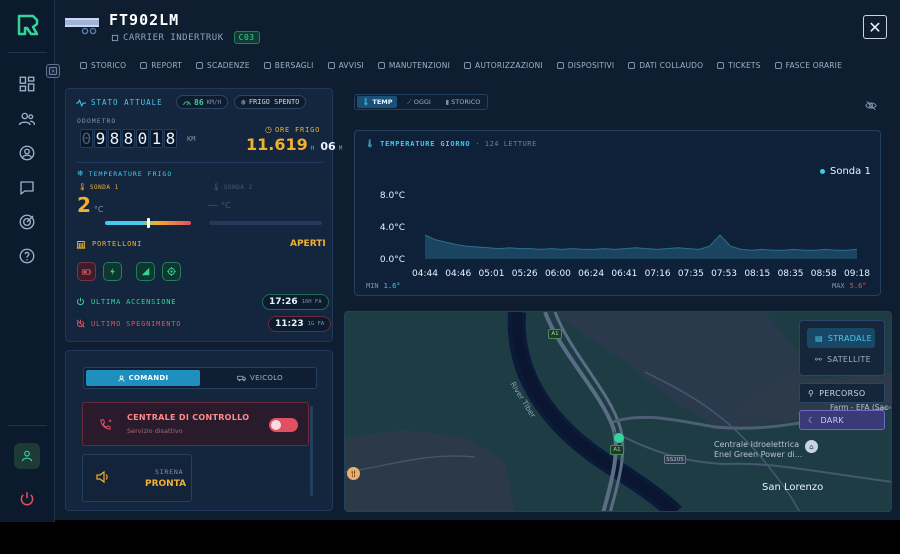 The height and width of the screenshot is (554, 900). Describe the element at coordinates (591, 65) in the screenshot. I see `tab-label: DISPOSITIVI` at that location.